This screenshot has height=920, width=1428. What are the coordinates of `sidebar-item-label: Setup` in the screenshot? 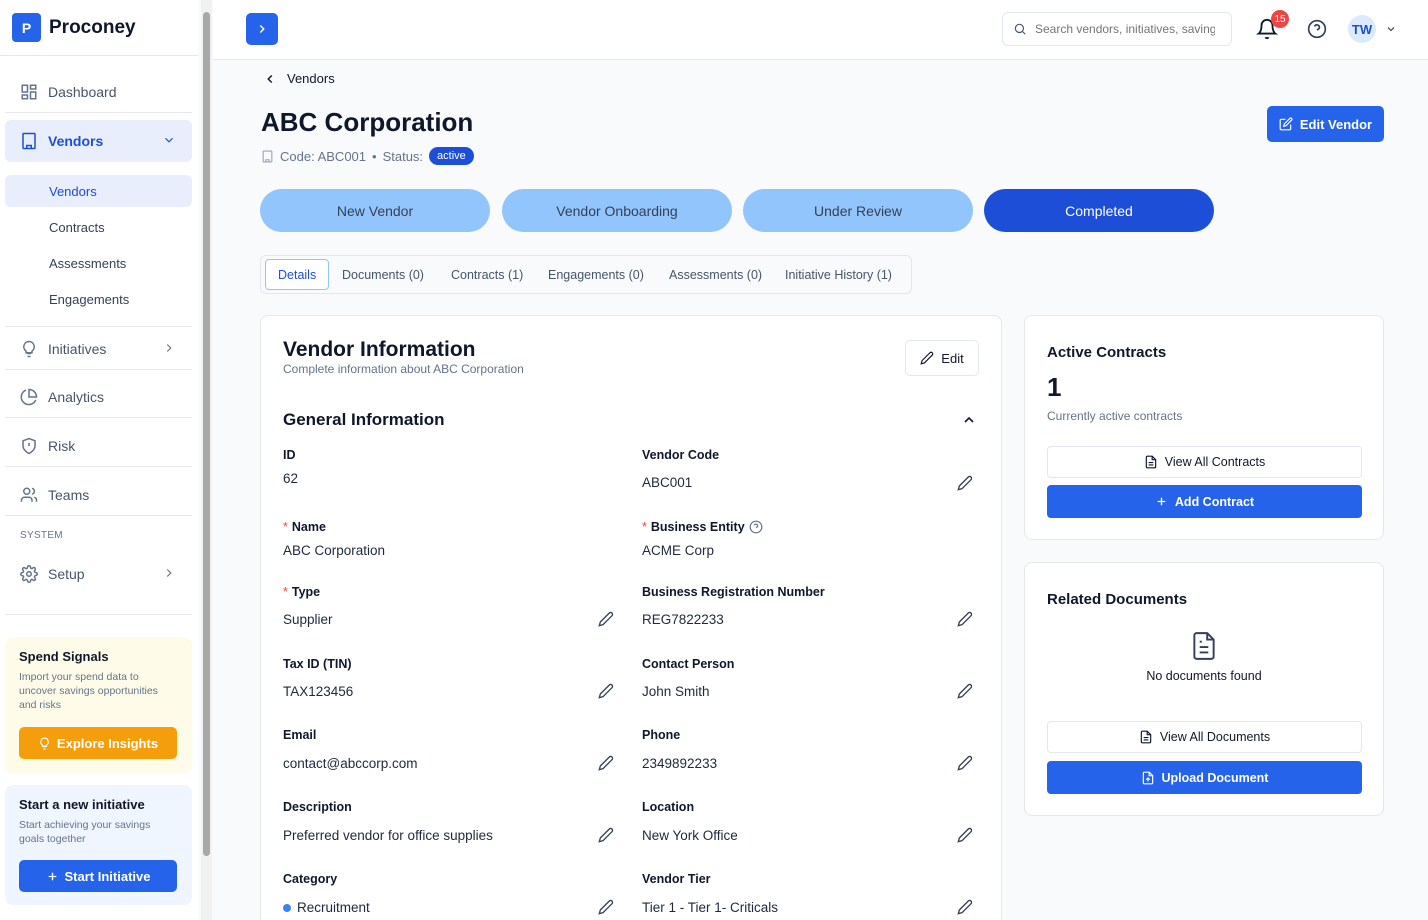 It's located at (66, 574).